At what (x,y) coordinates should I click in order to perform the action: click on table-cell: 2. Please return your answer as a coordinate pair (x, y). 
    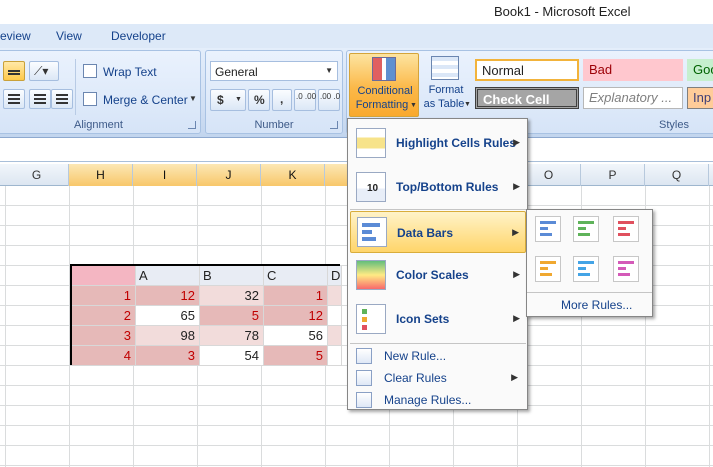
    Looking at the image, I should click on (104, 316).